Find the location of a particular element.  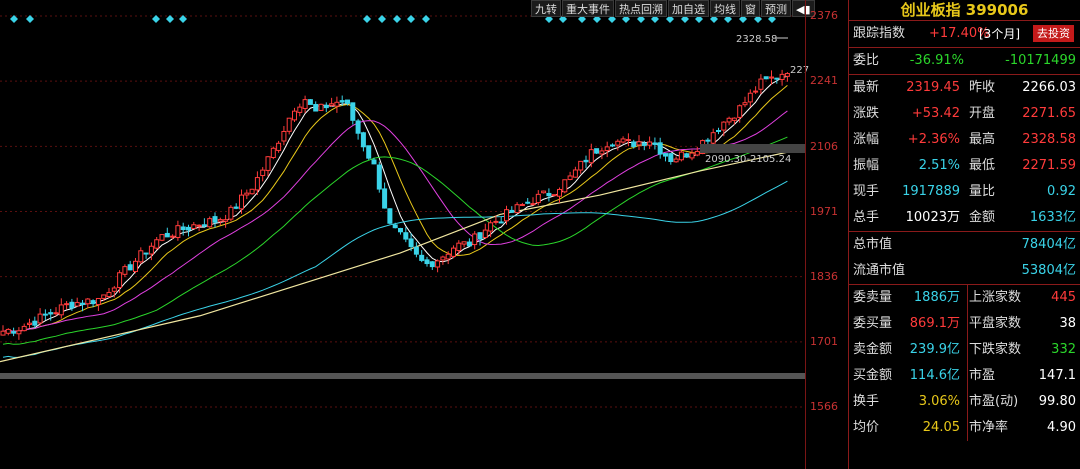

window-button: 窗 is located at coordinates (750, 8).